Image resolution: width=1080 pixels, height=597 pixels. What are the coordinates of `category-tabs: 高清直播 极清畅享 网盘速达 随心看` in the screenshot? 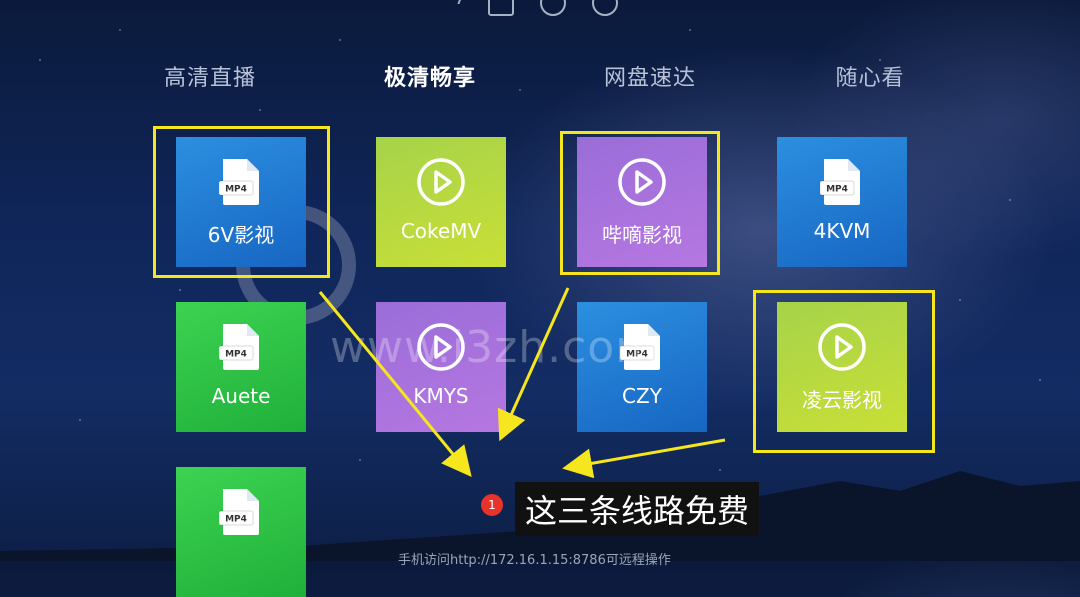 It's located at (540, 76).